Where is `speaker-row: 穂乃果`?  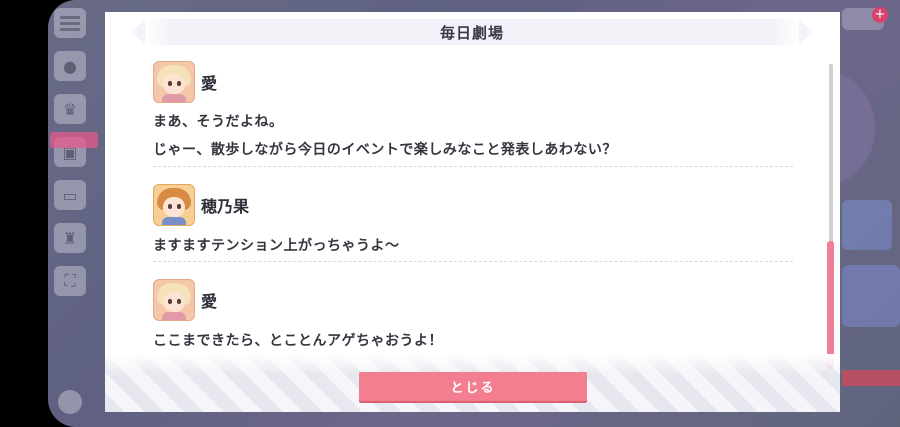 speaker-row: 穂乃果 is located at coordinates (473, 205).